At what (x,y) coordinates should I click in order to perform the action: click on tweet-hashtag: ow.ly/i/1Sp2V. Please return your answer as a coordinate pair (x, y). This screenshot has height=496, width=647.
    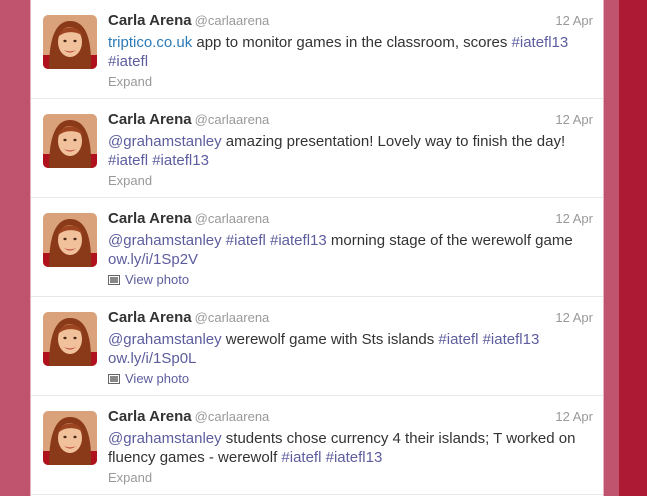
    Looking at the image, I should click on (153, 259).